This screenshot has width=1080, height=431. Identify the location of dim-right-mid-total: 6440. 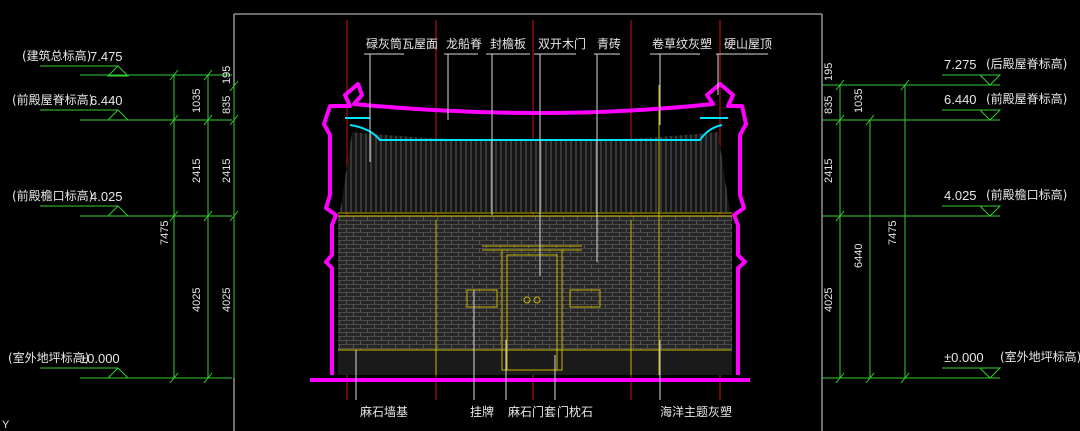
(859, 256).